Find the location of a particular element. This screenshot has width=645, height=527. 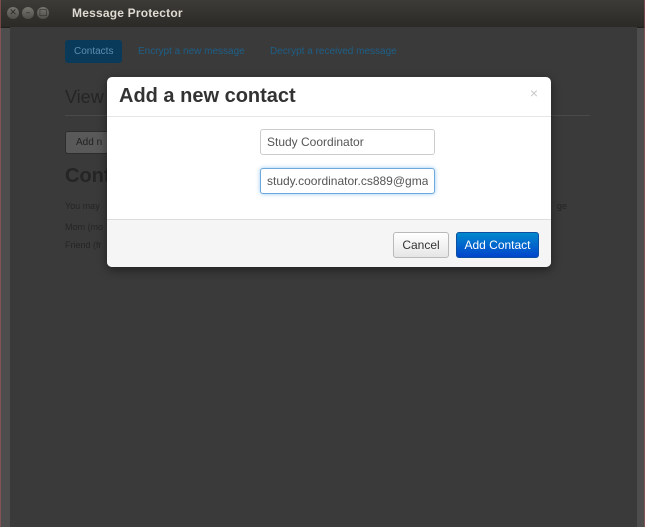

intro-text-tail: ge is located at coordinates (562, 206).